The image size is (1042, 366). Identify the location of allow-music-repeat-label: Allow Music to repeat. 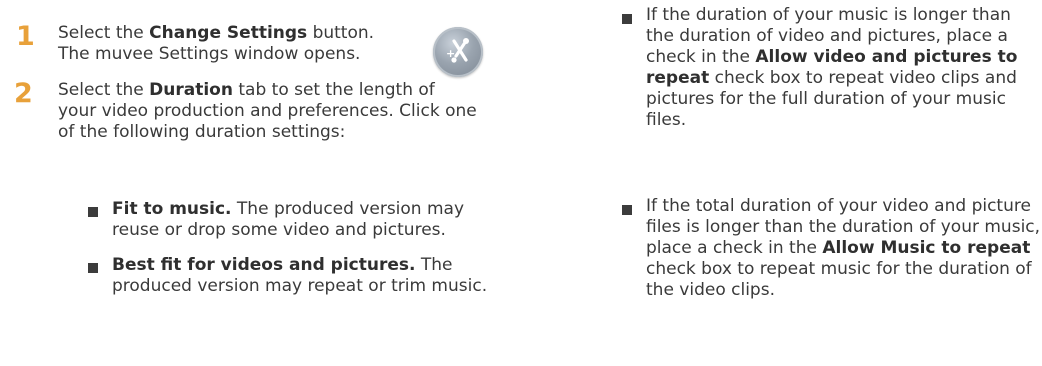
(926, 248).